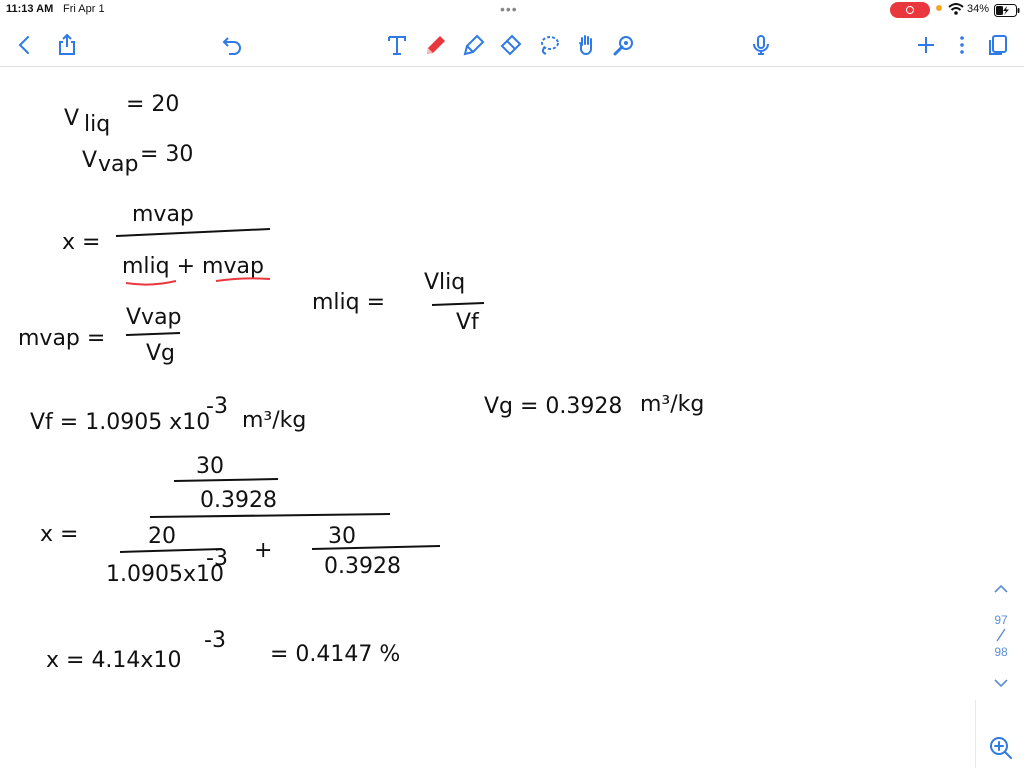 Image resolution: width=1024 pixels, height=768 pixels. Describe the element at coordinates (910, 10) in the screenshot. I see `screen-recording-icon` at that location.